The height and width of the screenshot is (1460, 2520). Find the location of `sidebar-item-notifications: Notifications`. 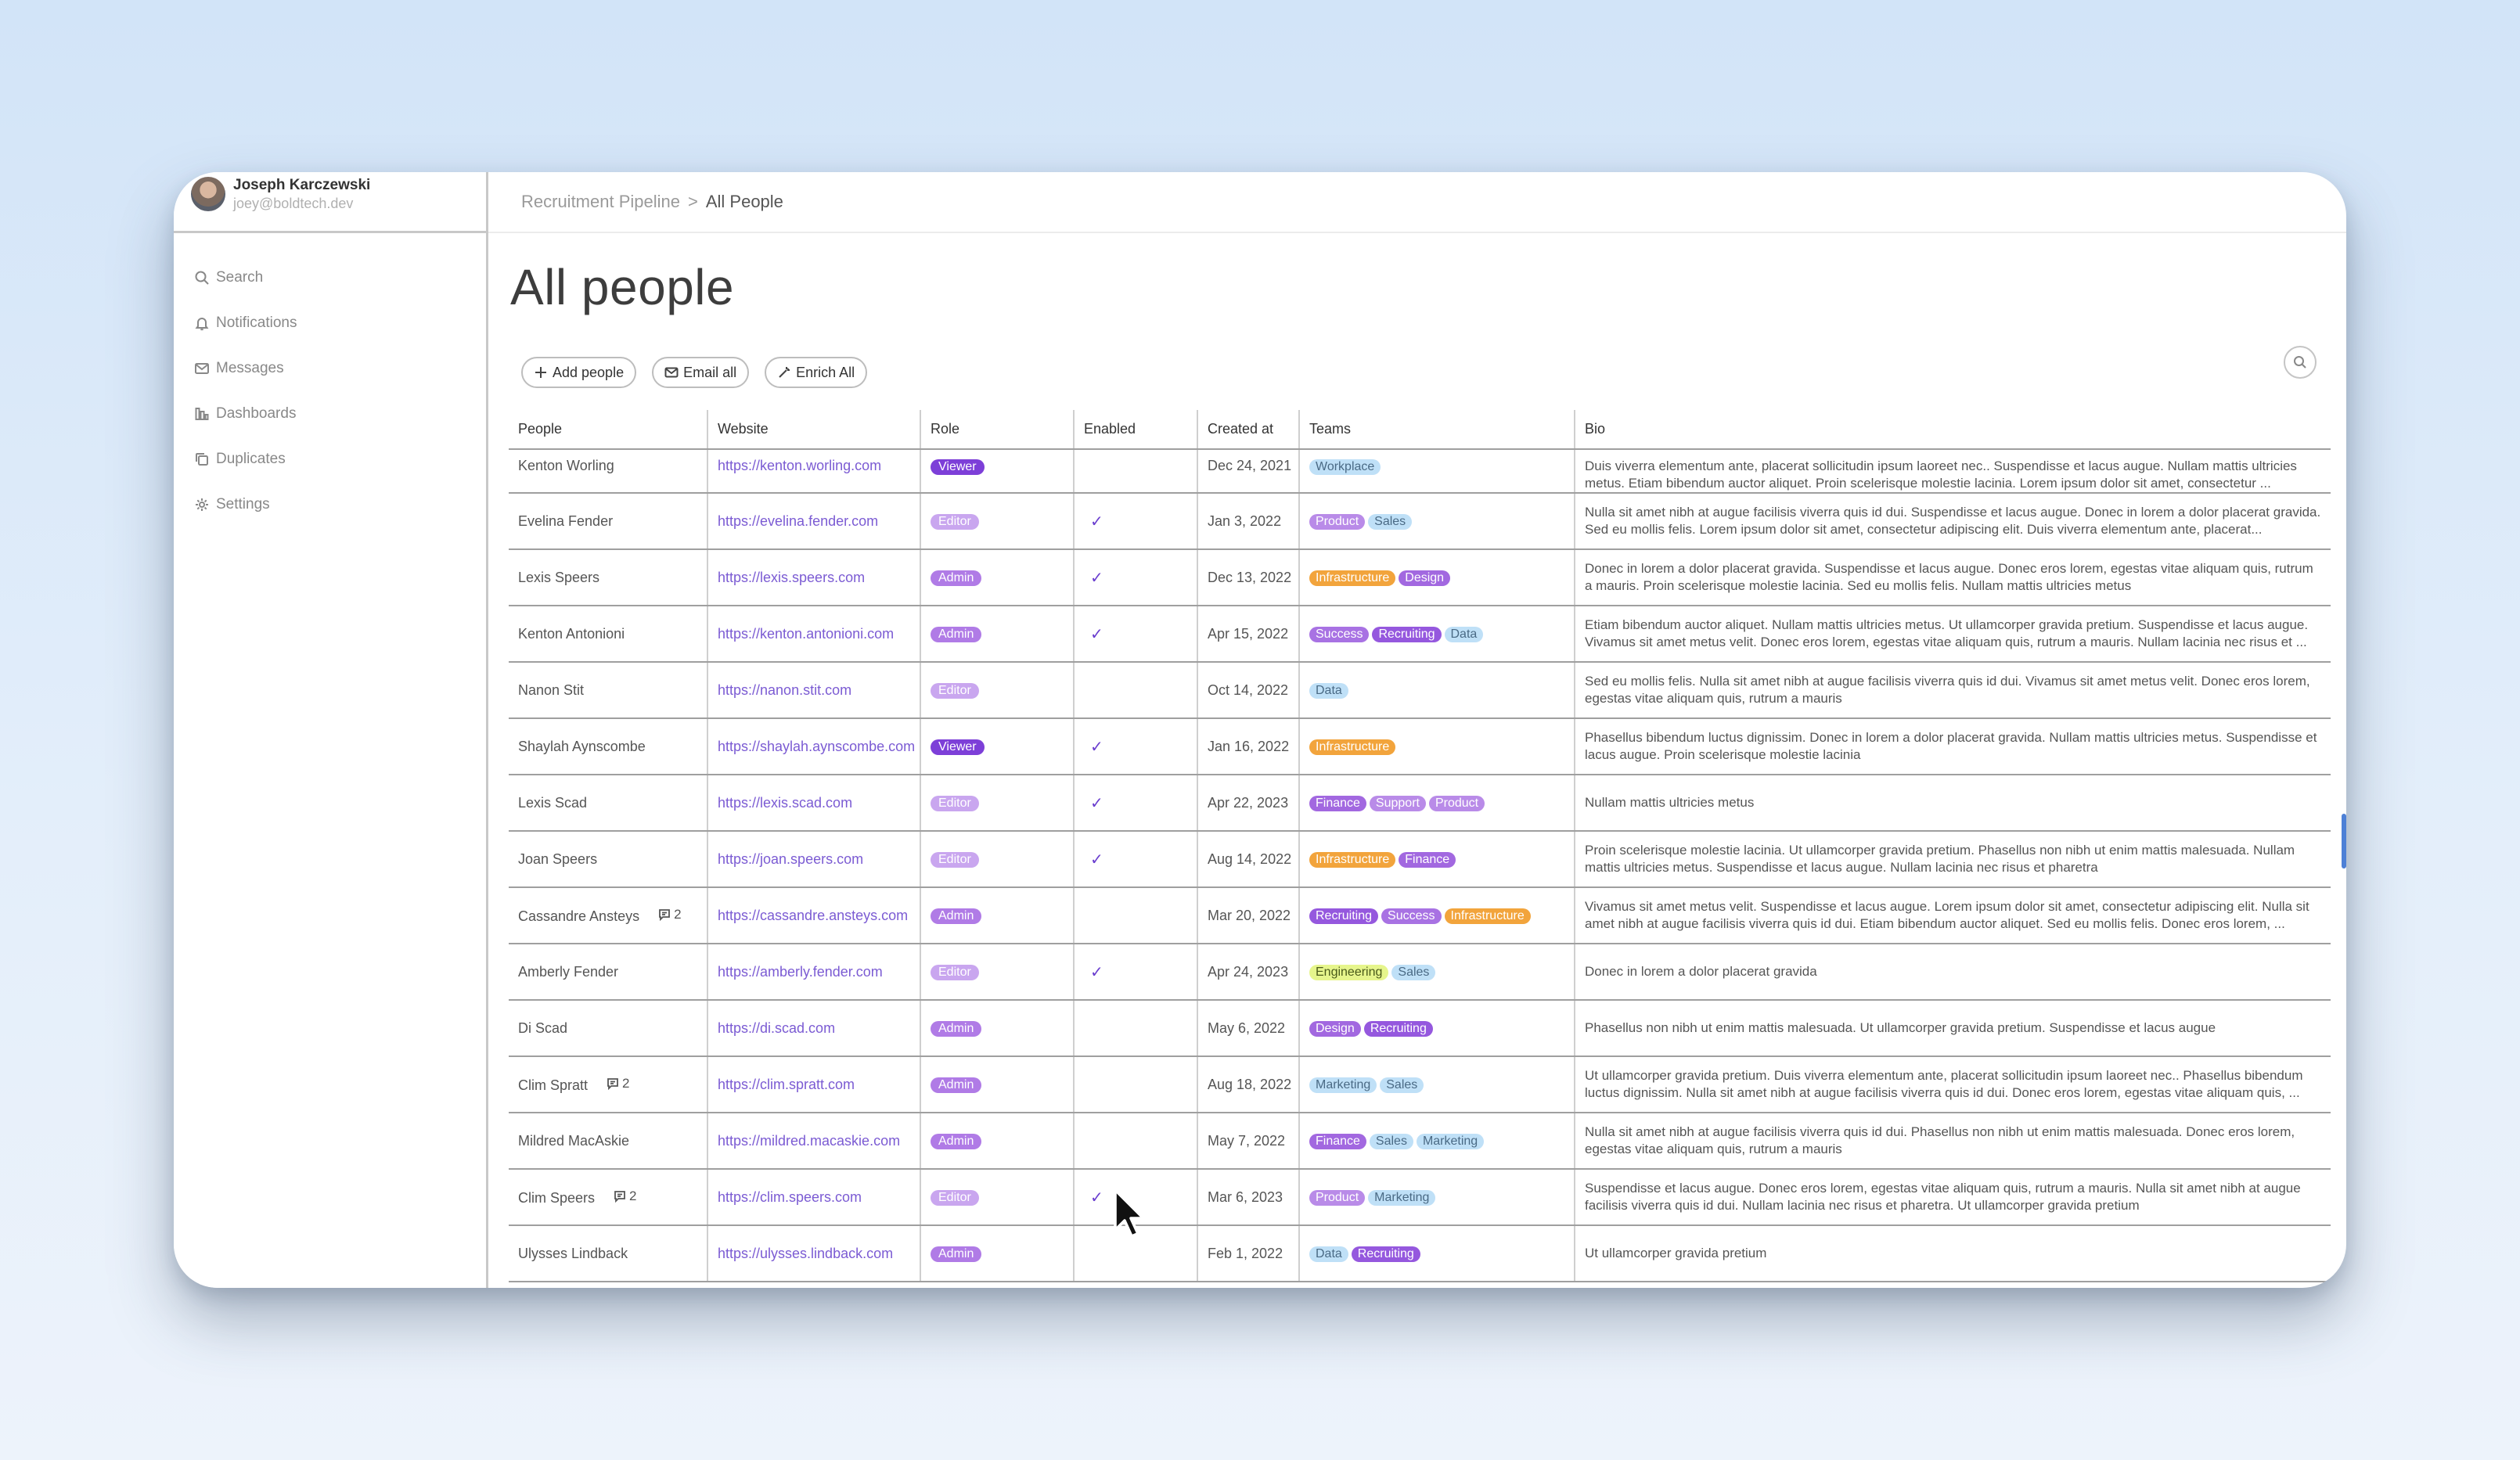

sidebar-item-notifications: Notifications is located at coordinates (245, 323).